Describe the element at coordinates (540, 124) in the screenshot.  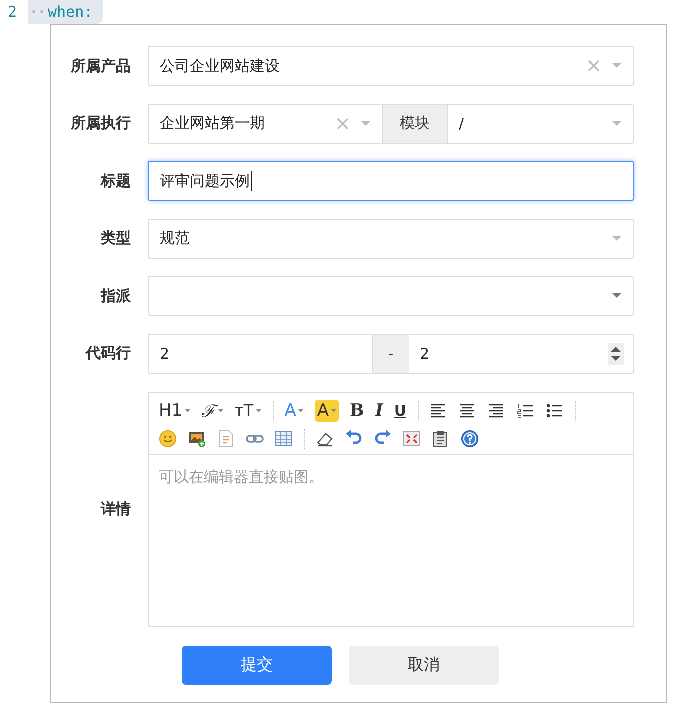
I see `select-field: /` at that location.